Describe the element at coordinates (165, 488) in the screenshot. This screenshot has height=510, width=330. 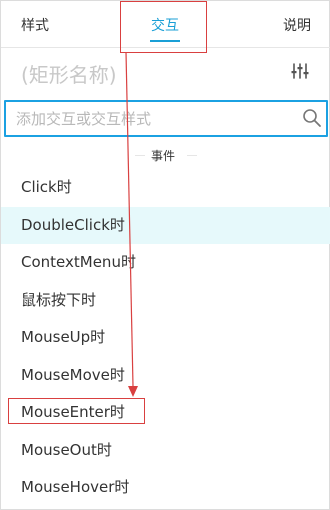
I see `event-item-mousehover: MouseHover时` at that location.